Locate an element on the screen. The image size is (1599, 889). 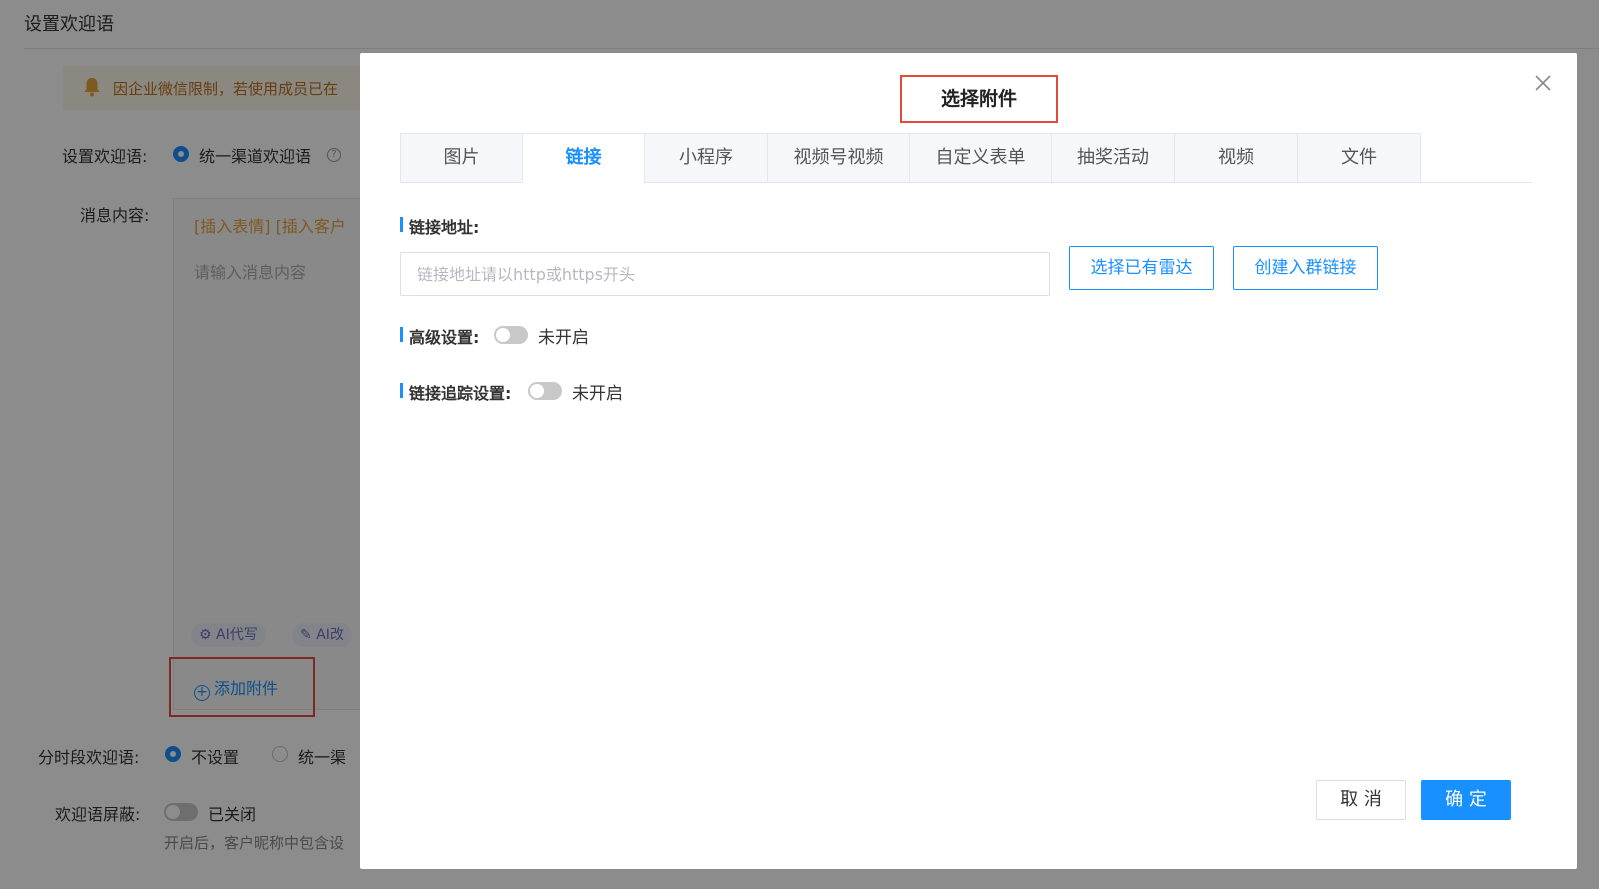
url-input is located at coordinates (725, 274).